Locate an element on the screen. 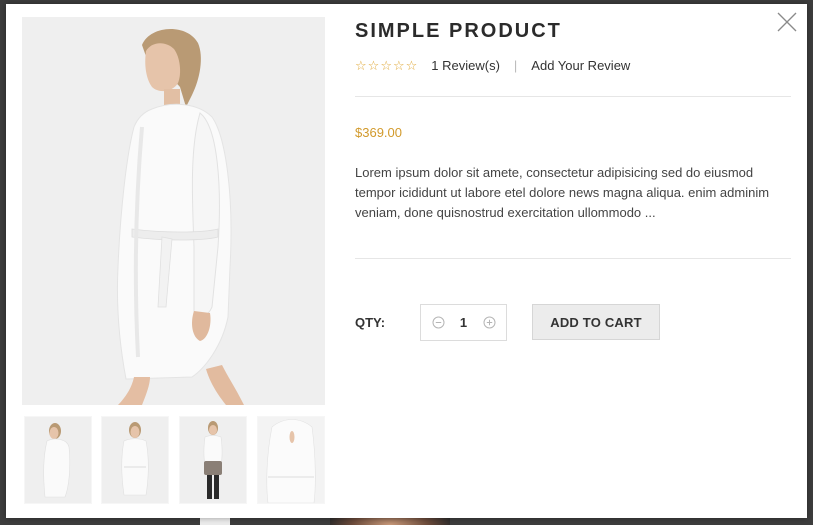  star-rating: ☆ ☆ ☆ ☆ ☆ is located at coordinates (386, 65).